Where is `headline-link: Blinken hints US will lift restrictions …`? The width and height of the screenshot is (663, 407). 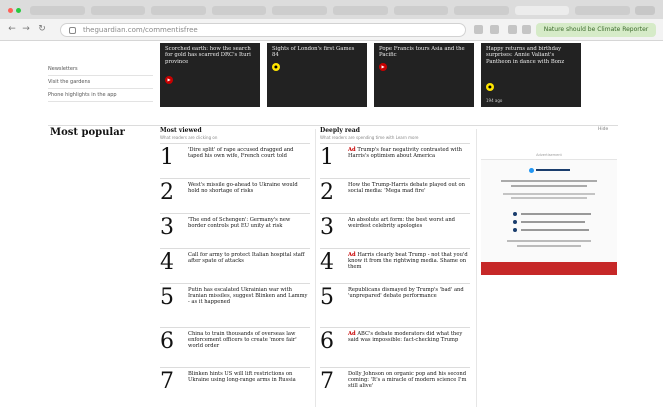 headline-link: Blinken hints US will lift restrictions … is located at coordinates (248, 377).